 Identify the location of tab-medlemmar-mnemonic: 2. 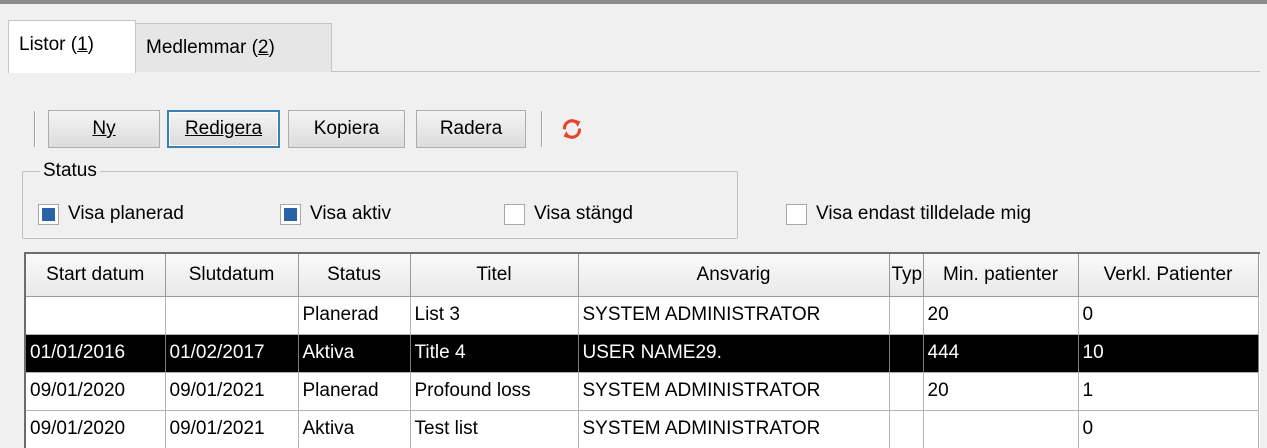
(263, 47).